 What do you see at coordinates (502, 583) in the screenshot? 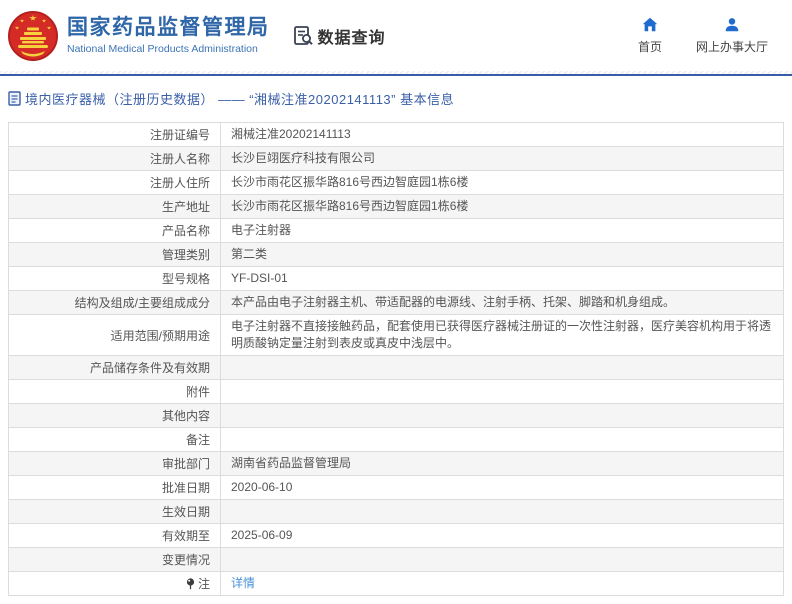
I see `row-value-cell: 详情` at bounding box center [502, 583].